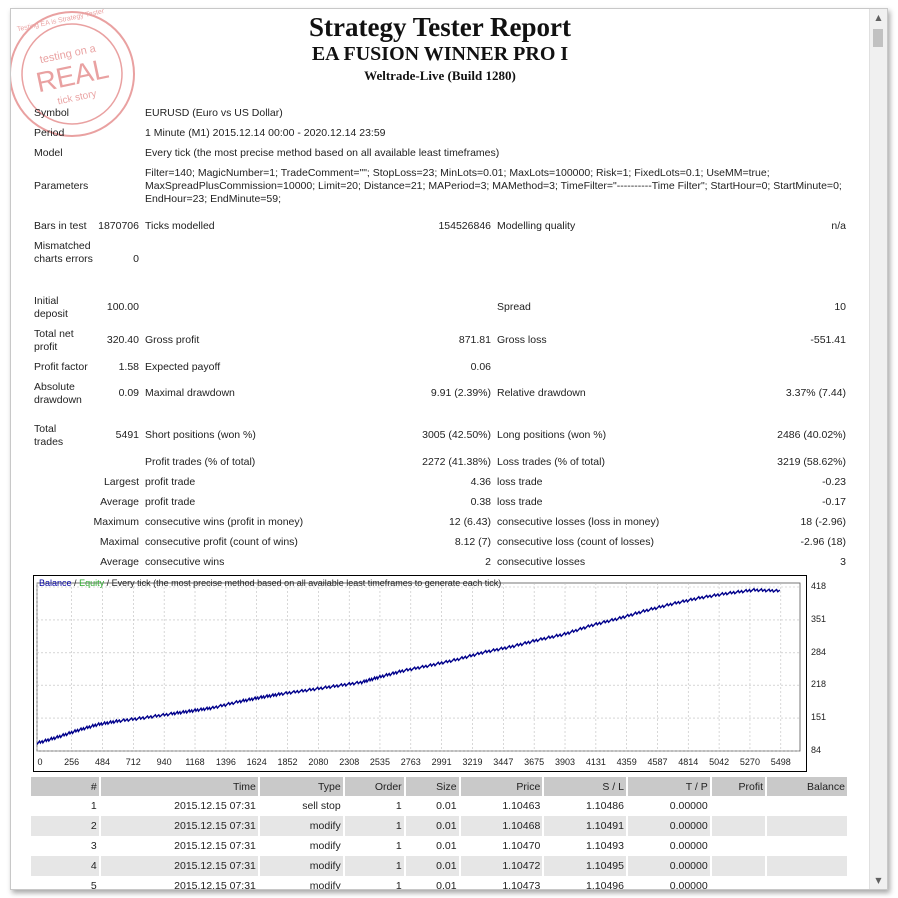 The width and height of the screenshot is (898, 898). Describe the element at coordinates (488, 562) in the screenshot. I see `avg-wins-value: 2` at that location.